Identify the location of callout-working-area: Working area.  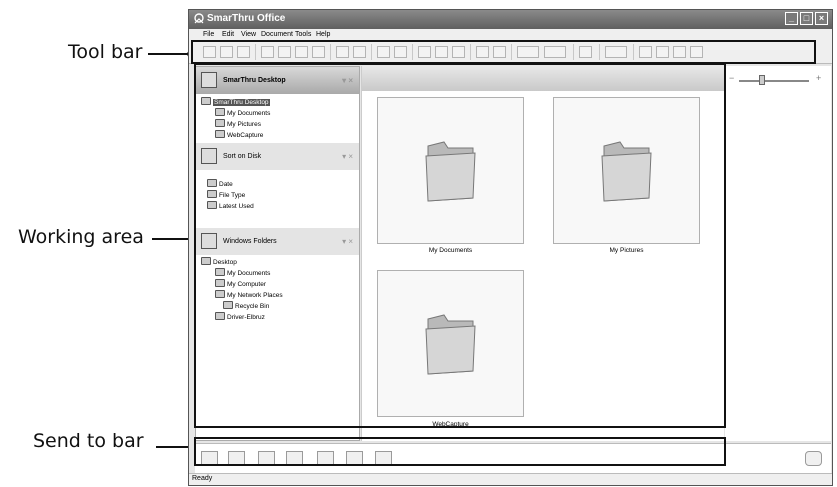
(81, 237).